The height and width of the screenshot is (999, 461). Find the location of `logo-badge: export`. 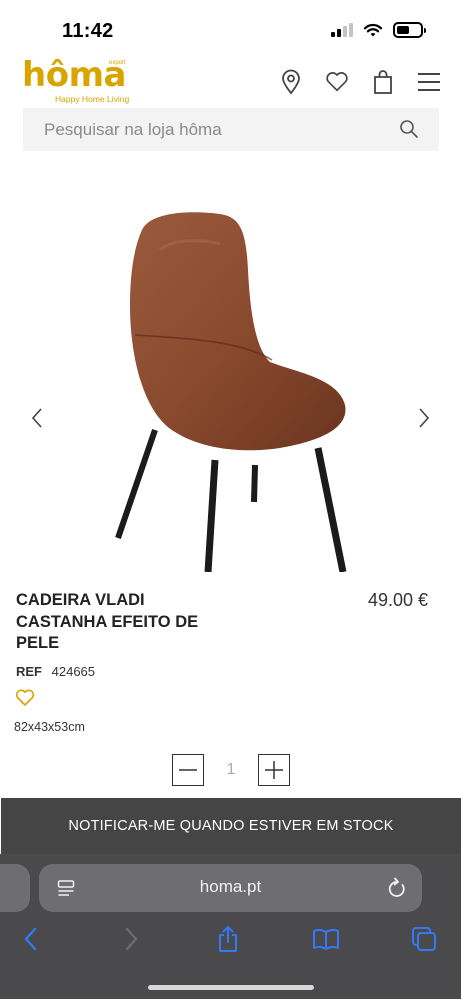

logo-badge: export is located at coordinates (117, 63).